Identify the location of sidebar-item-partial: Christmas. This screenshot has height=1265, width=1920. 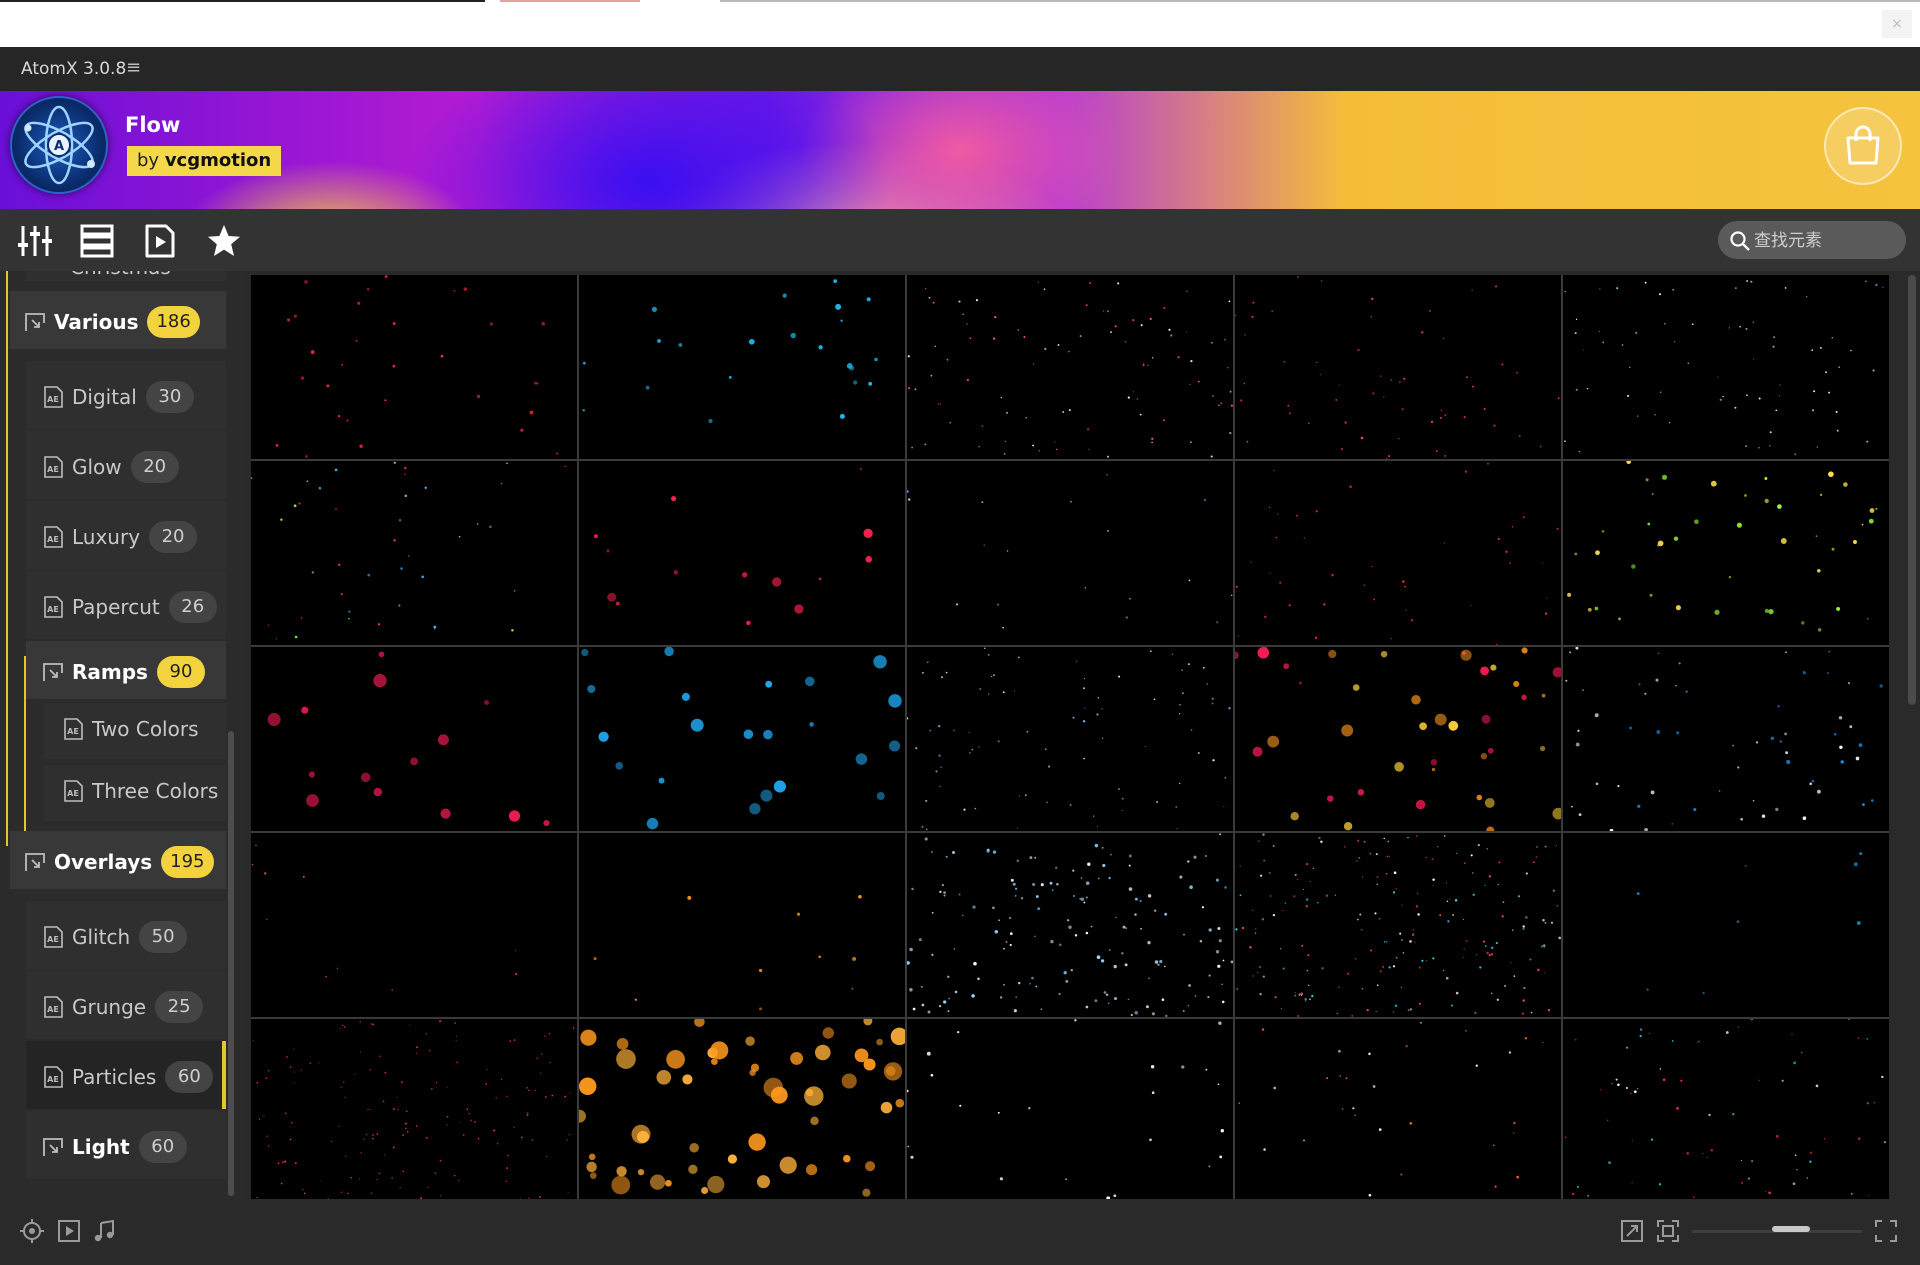
(120, 275).